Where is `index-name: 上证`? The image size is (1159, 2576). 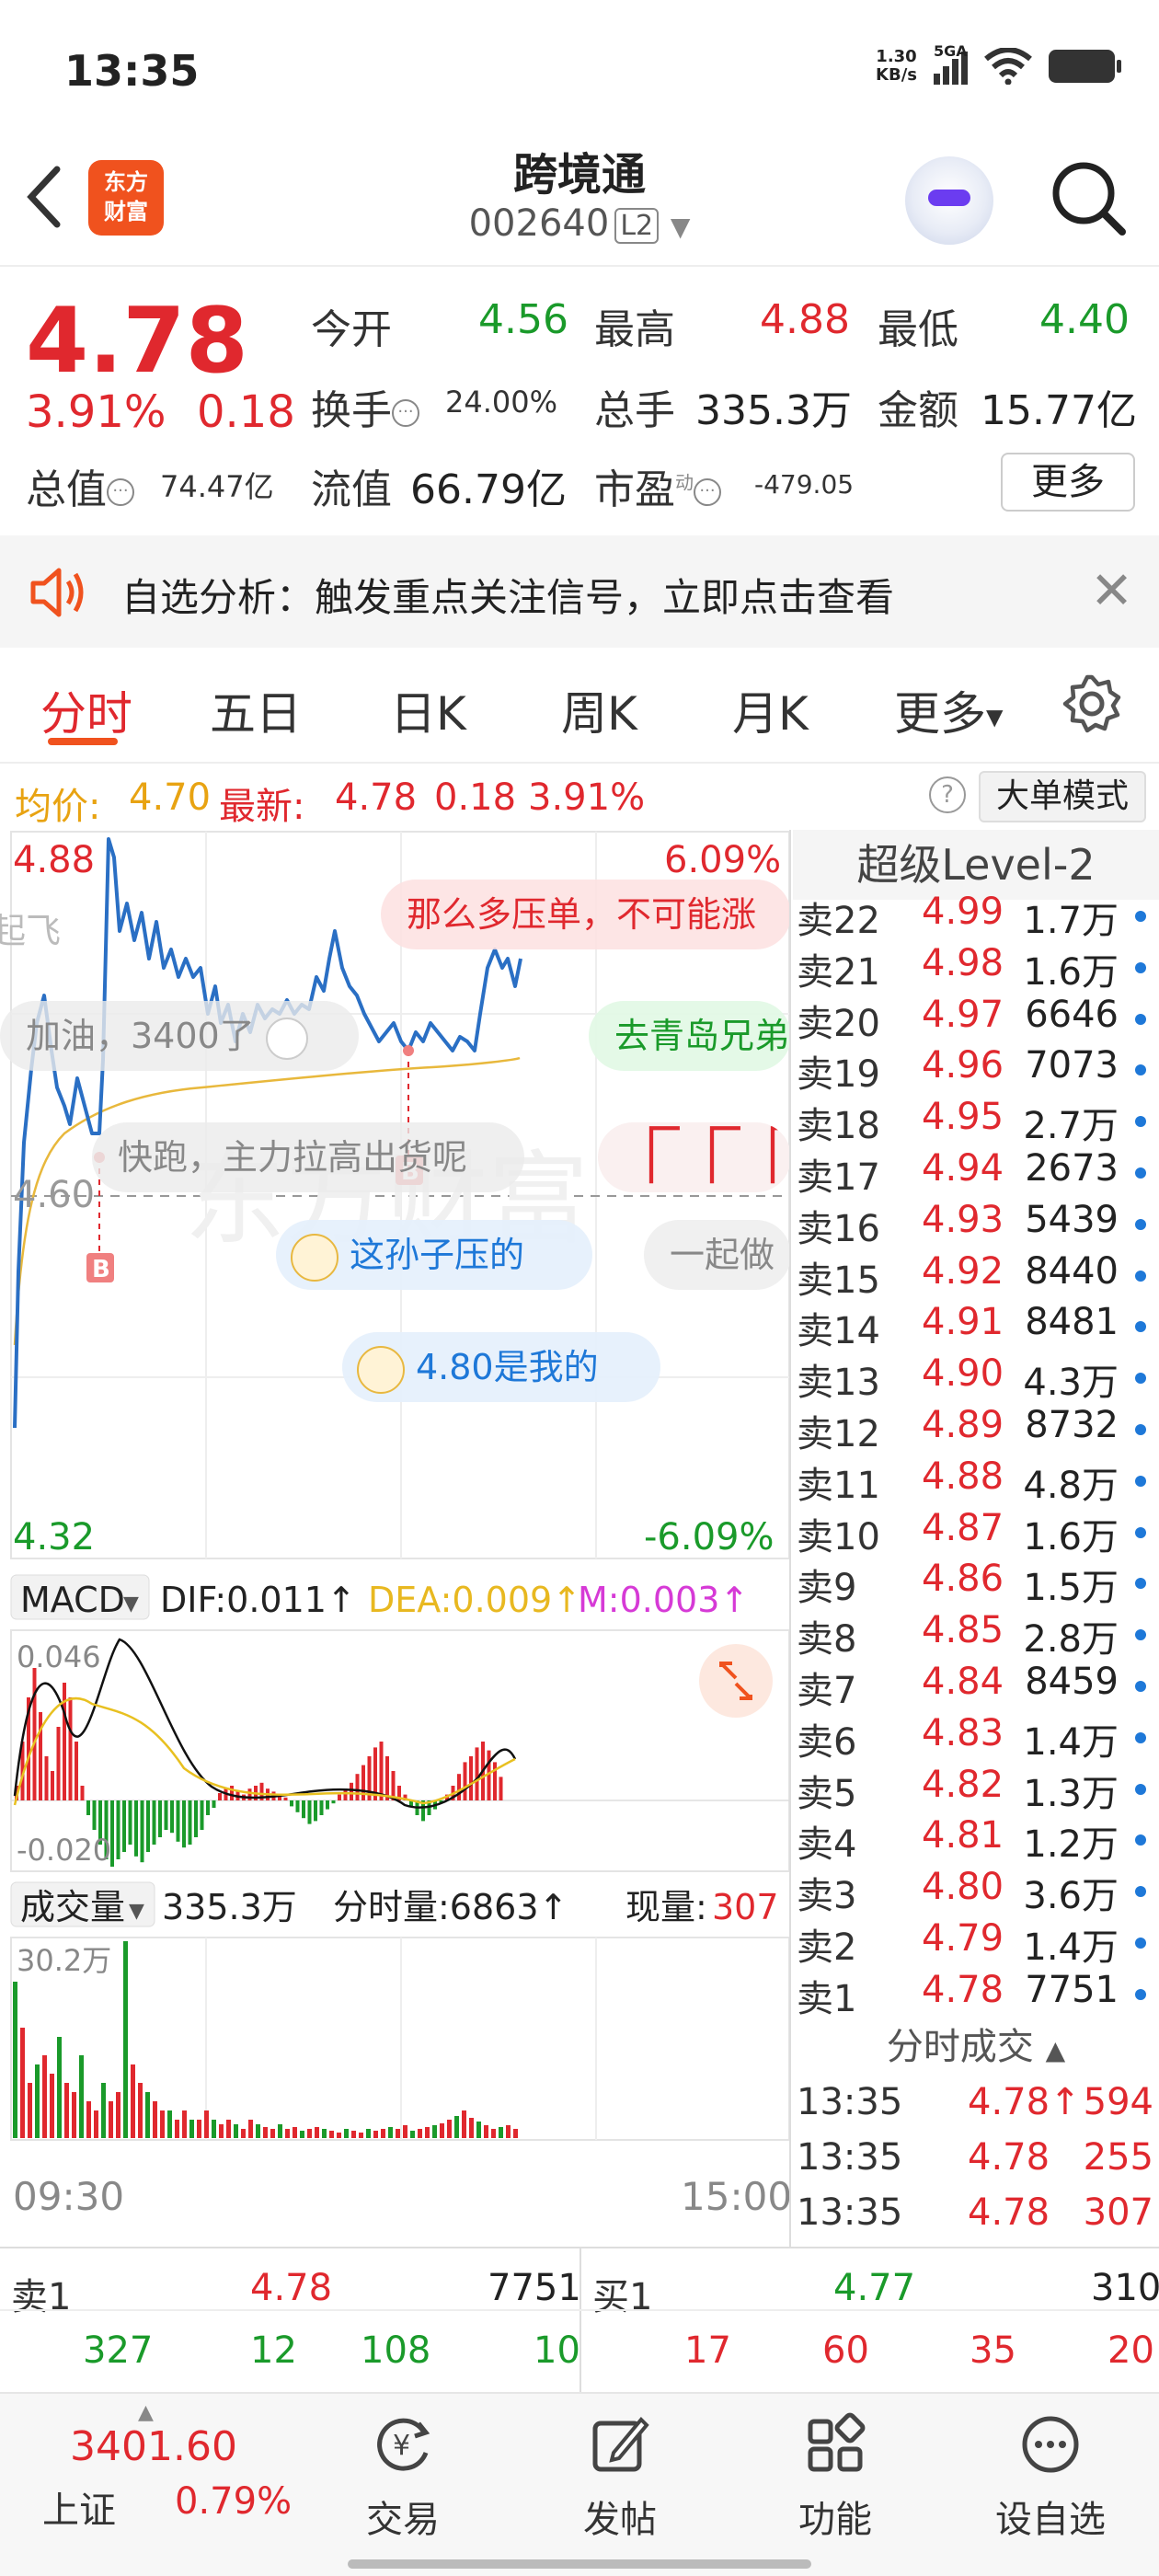
index-name: 上证 is located at coordinates (79, 2507).